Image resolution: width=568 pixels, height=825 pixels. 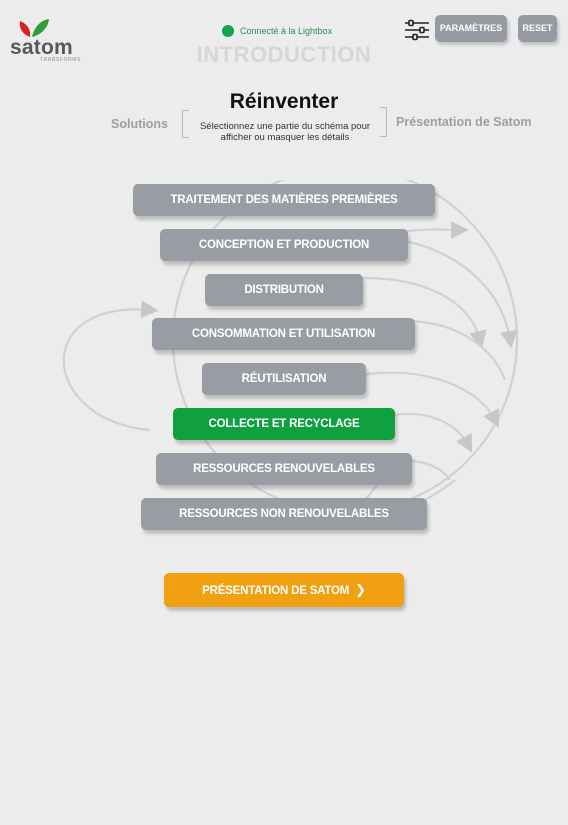 I want to click on connection-status-text: Connecté à la Lightbox, so click(x=286, y=31).